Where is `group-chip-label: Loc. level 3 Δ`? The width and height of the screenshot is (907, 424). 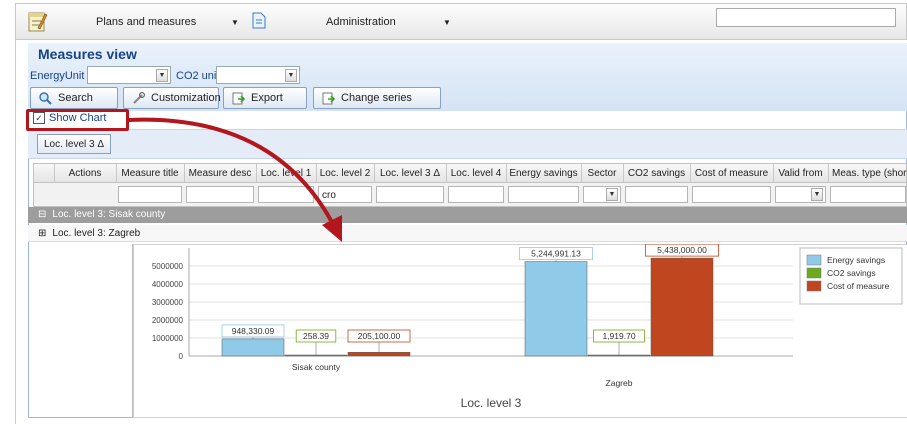 group-chip-label: Loc. level 3 Δ is located at coordinates (74, 144).